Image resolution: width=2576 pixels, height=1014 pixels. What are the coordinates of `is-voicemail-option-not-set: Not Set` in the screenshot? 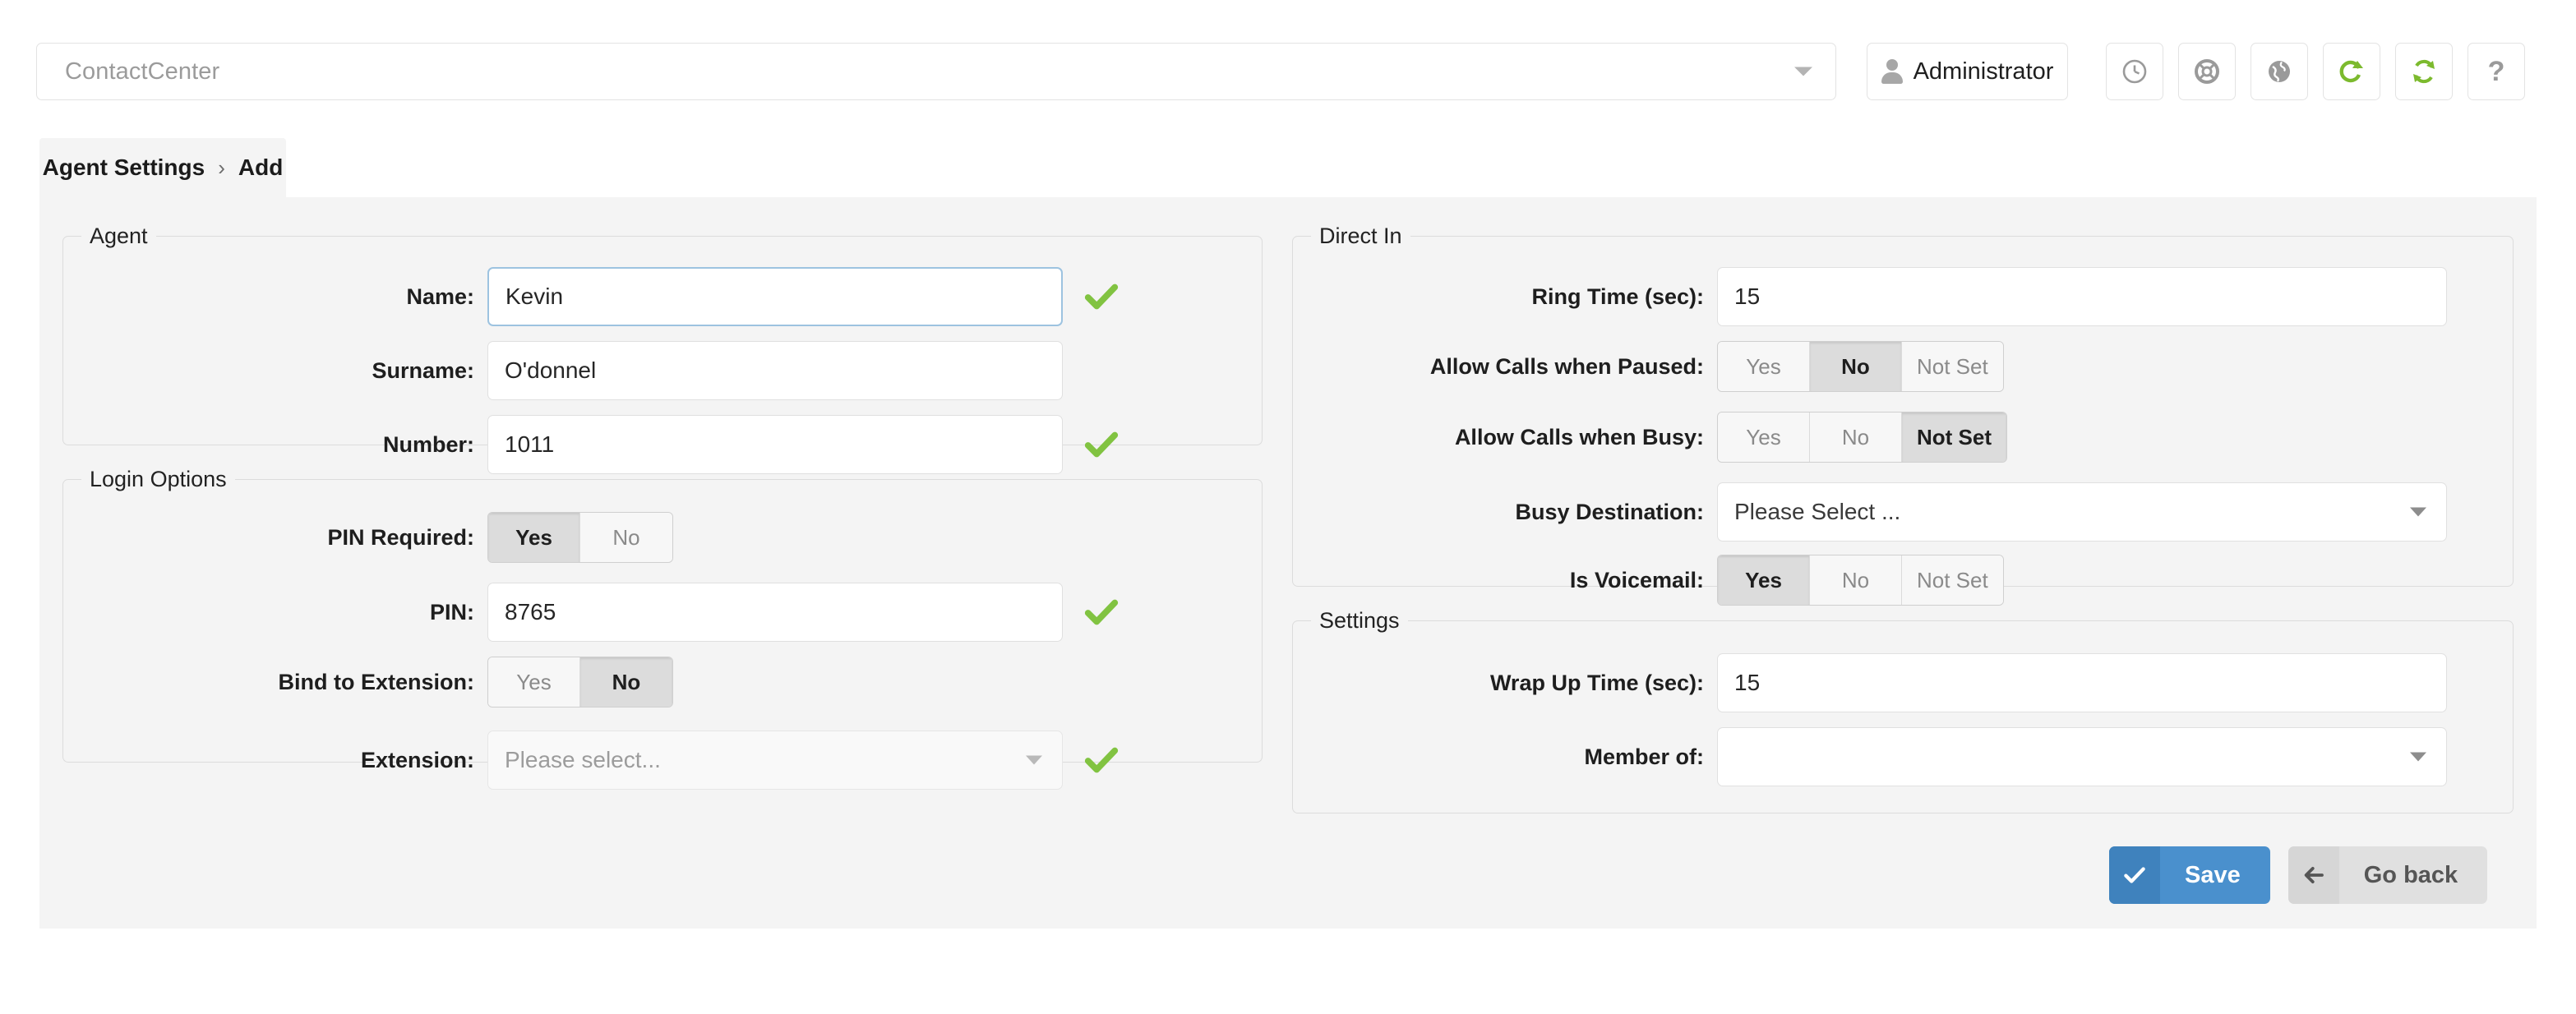 It's located at (1952, 580).